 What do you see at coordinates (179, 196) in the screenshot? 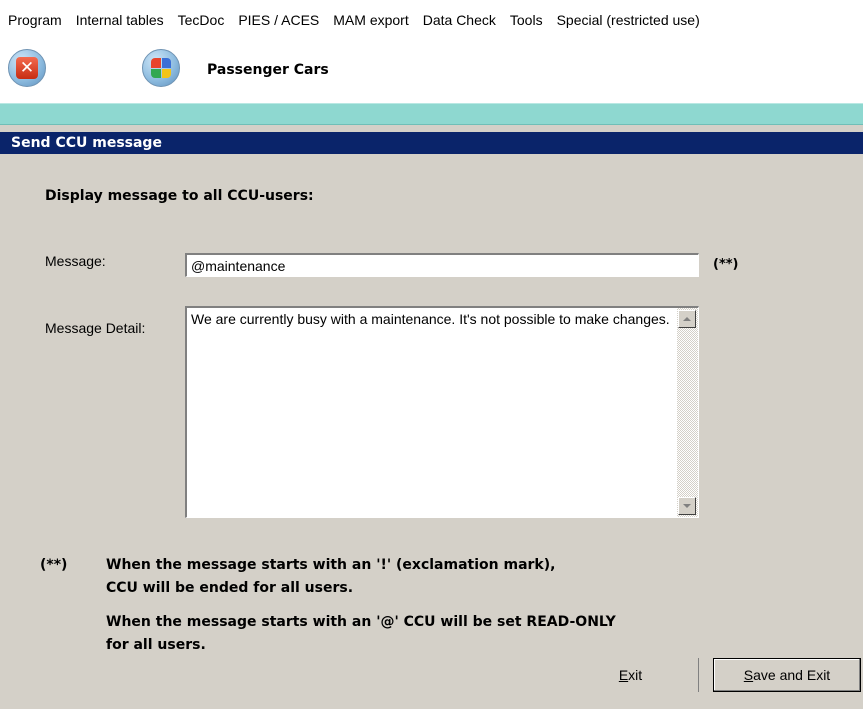
I see `dialog-heading: Display message to all CCU-users:` at bounding box center [179, 196].